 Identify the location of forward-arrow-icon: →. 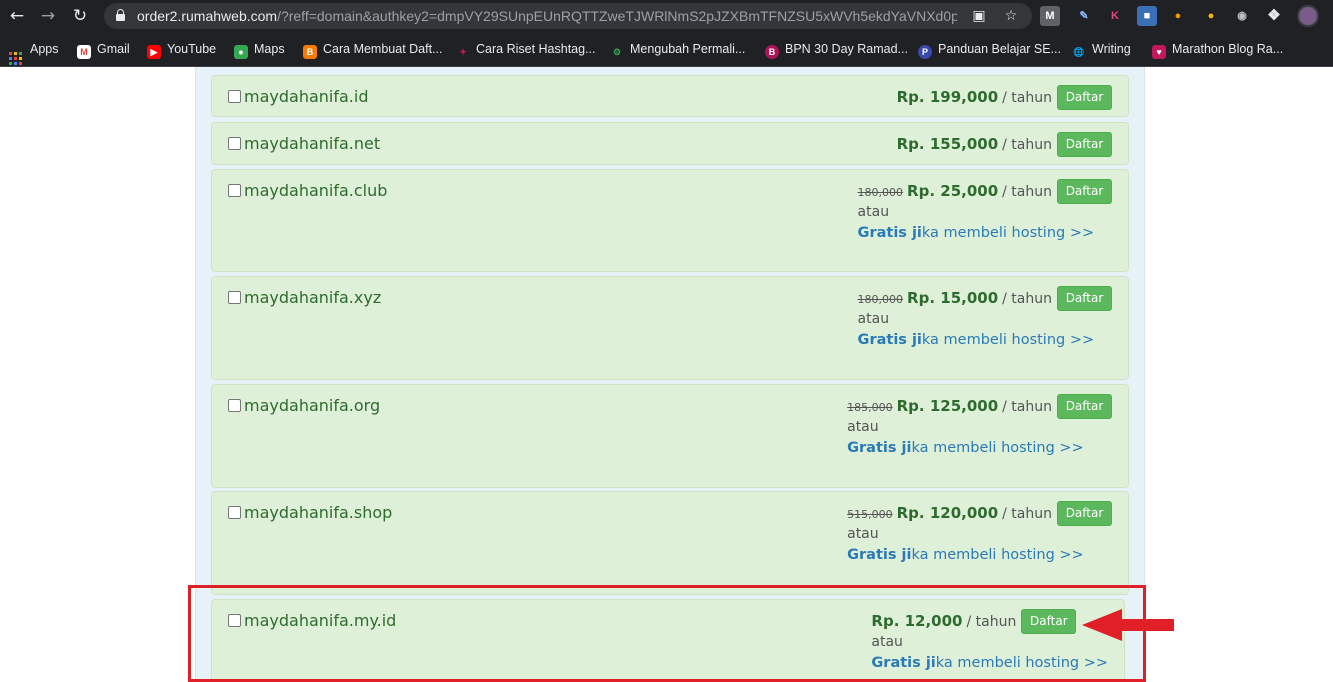
(48, 16).